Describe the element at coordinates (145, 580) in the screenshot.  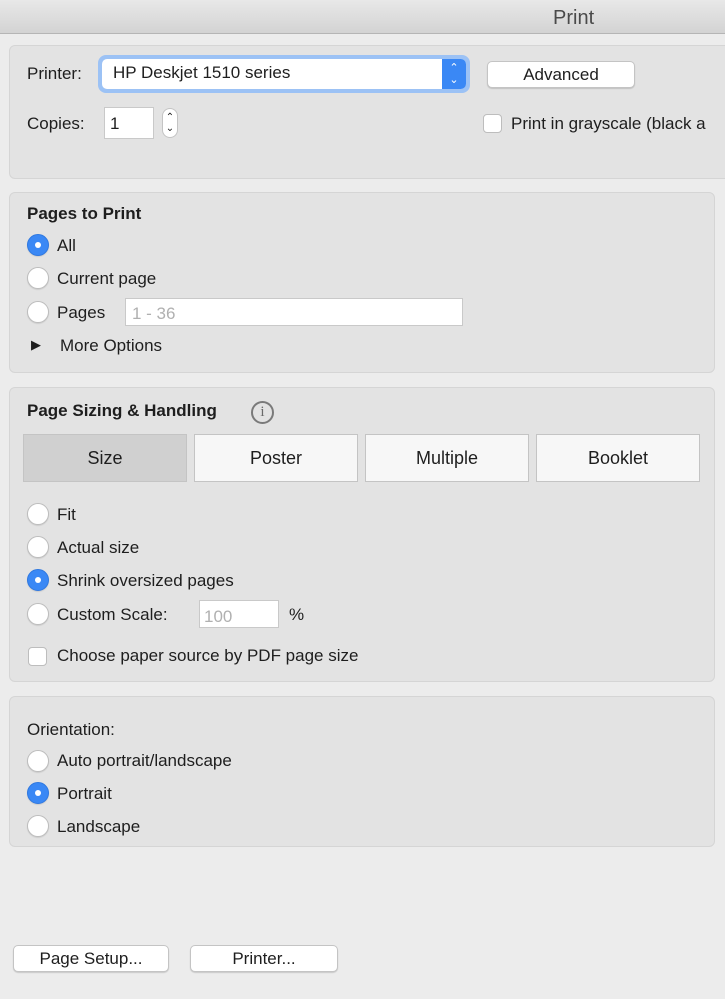
I see `radio-shrink-label: Shrink oversized pages` at that location.